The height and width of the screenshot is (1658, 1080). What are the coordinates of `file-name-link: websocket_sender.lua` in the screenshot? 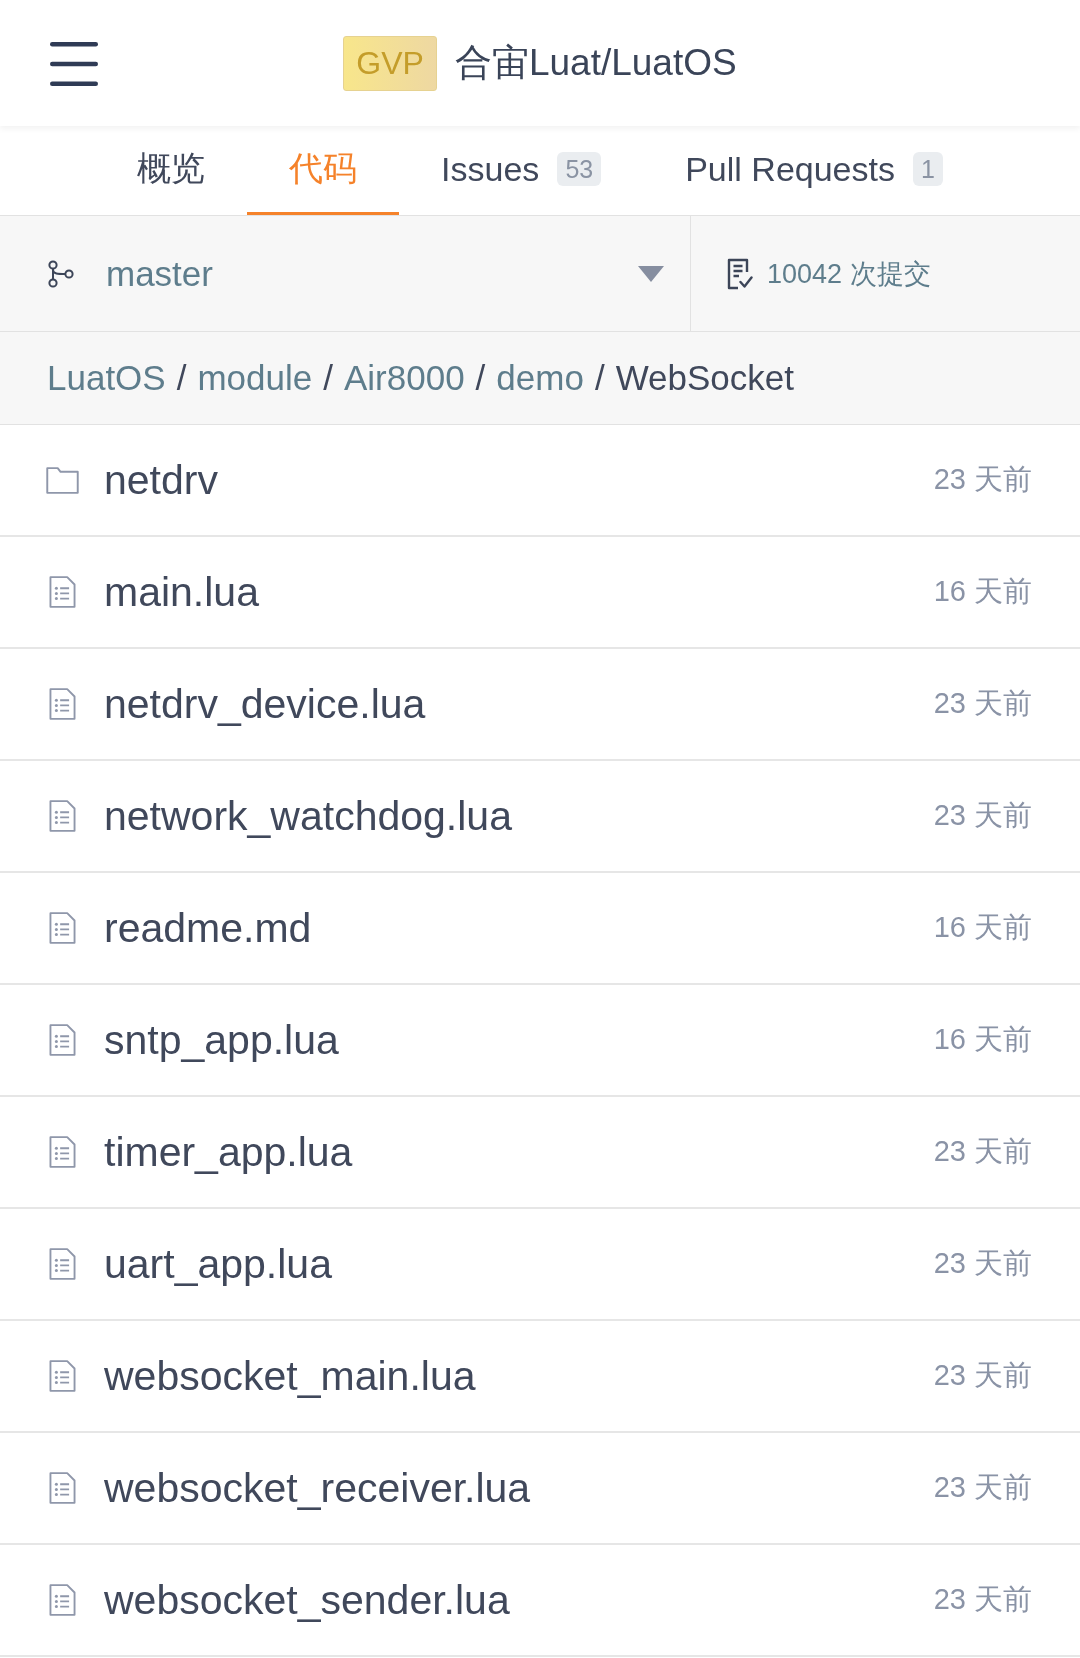 It's located at (307, 1600).